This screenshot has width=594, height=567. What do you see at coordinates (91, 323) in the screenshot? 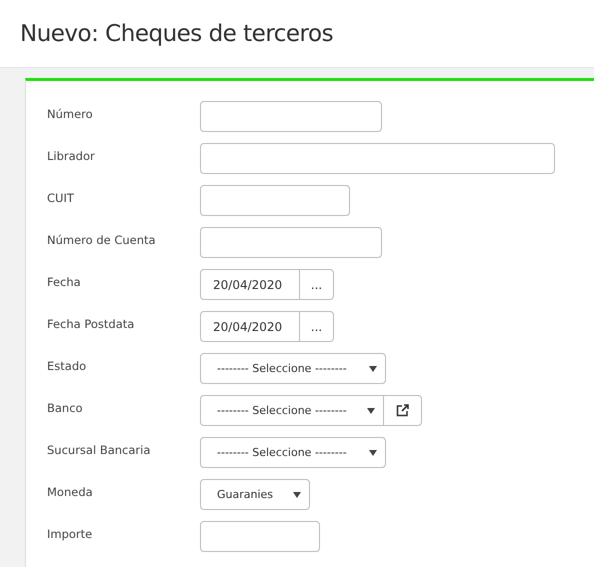
I see `field-label: Fecha Postdata` at bounding box center [91, 323].